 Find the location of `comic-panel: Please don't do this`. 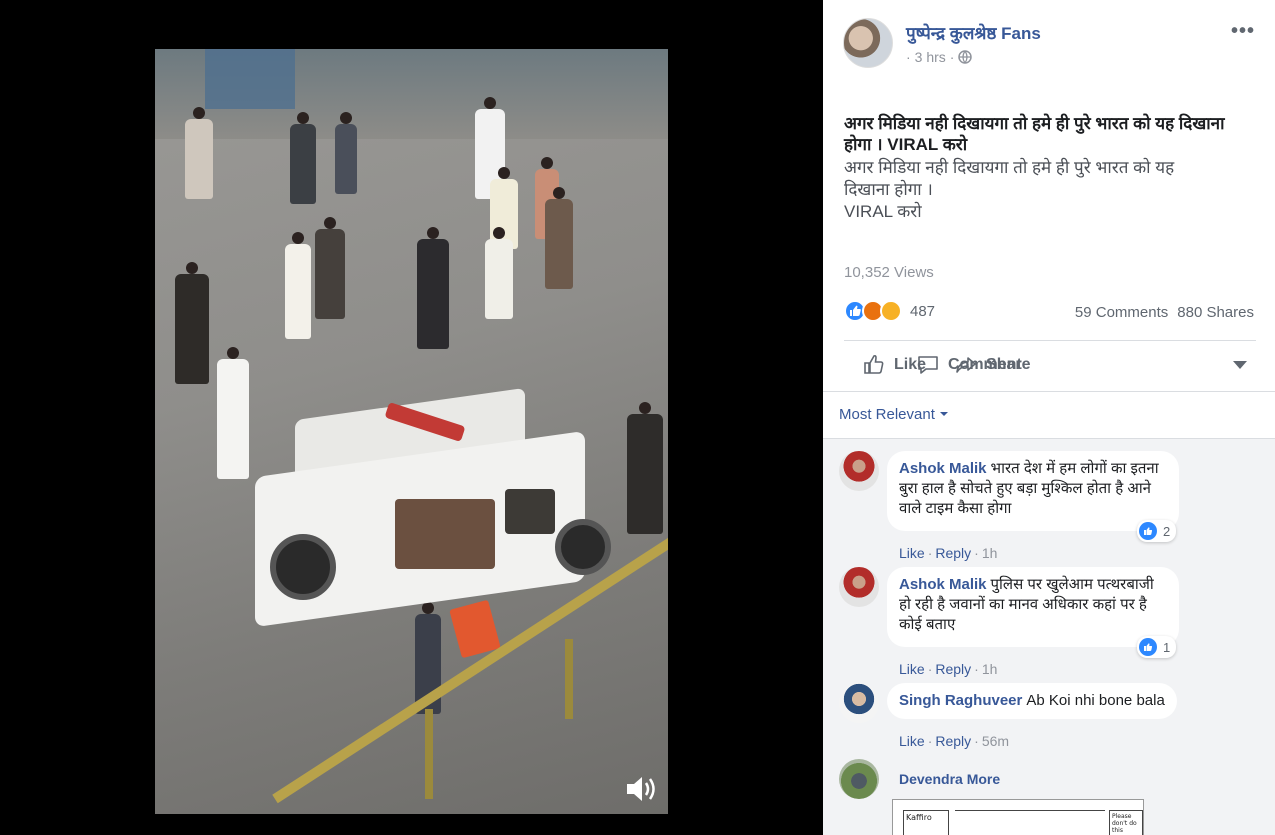

comic-panel: Please don't do this is located at coordinates (1126, 822).